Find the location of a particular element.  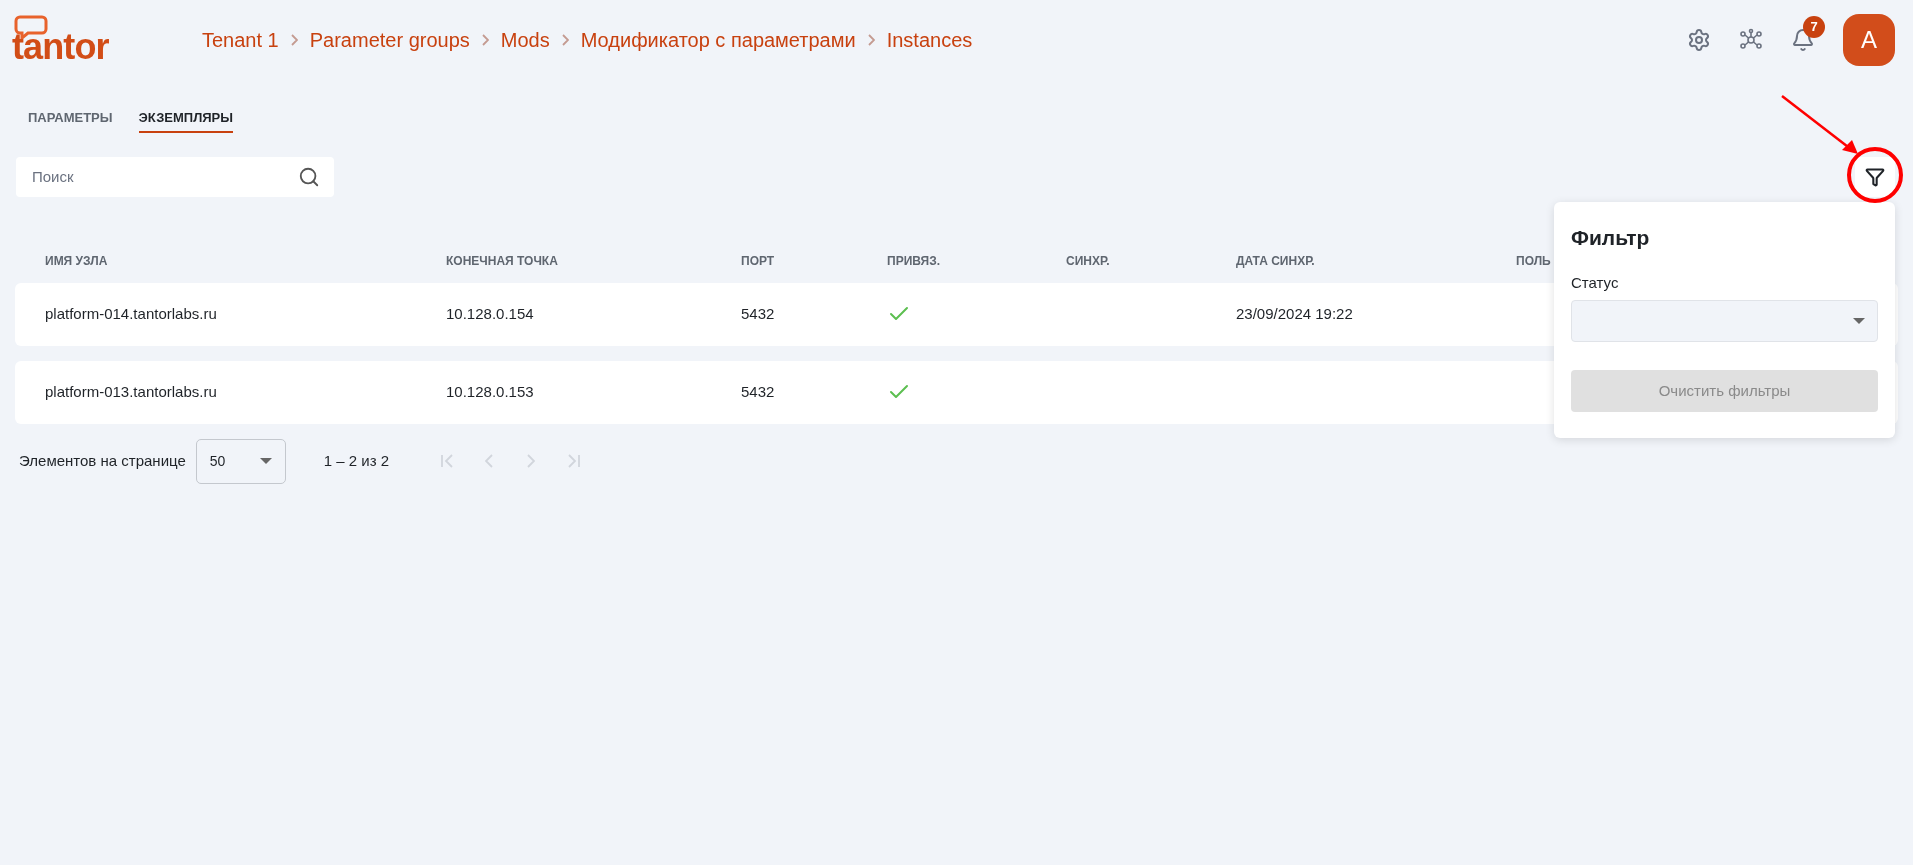

table-cell-text: platform-014.tantorlabs.ru is located at coordinates (131, 313).